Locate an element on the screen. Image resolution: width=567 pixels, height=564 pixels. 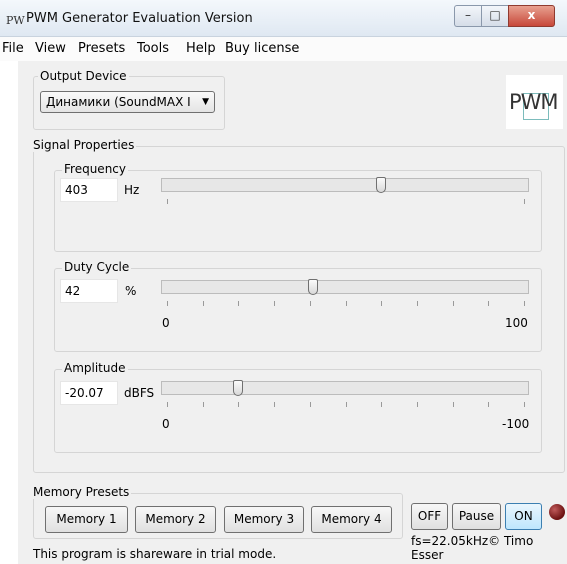
duty-cycle-max-label: 100 is located at coordinates (516, 323).